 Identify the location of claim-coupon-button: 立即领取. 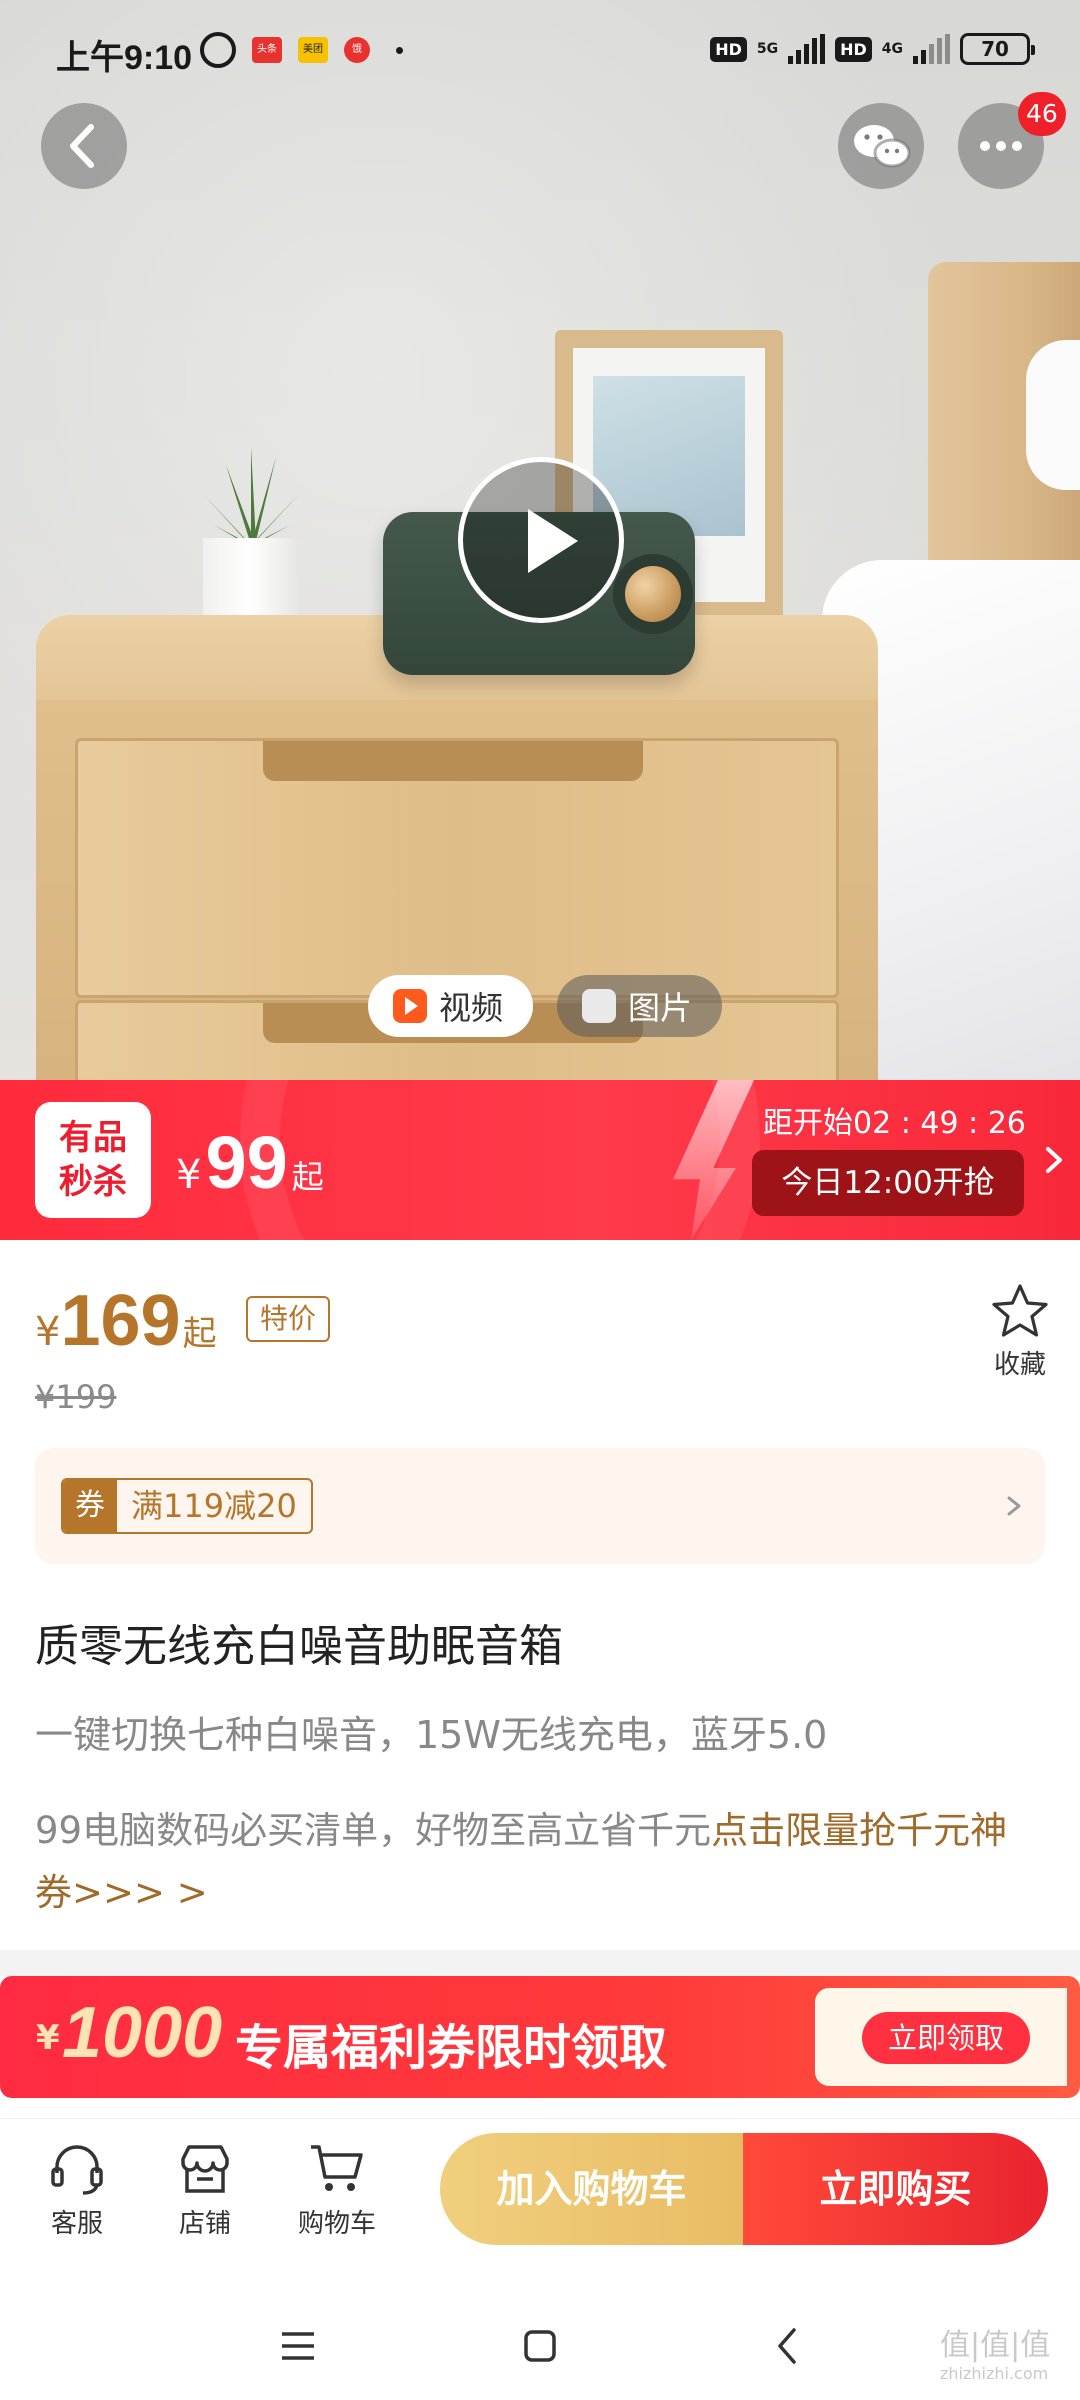
(946, 2038).